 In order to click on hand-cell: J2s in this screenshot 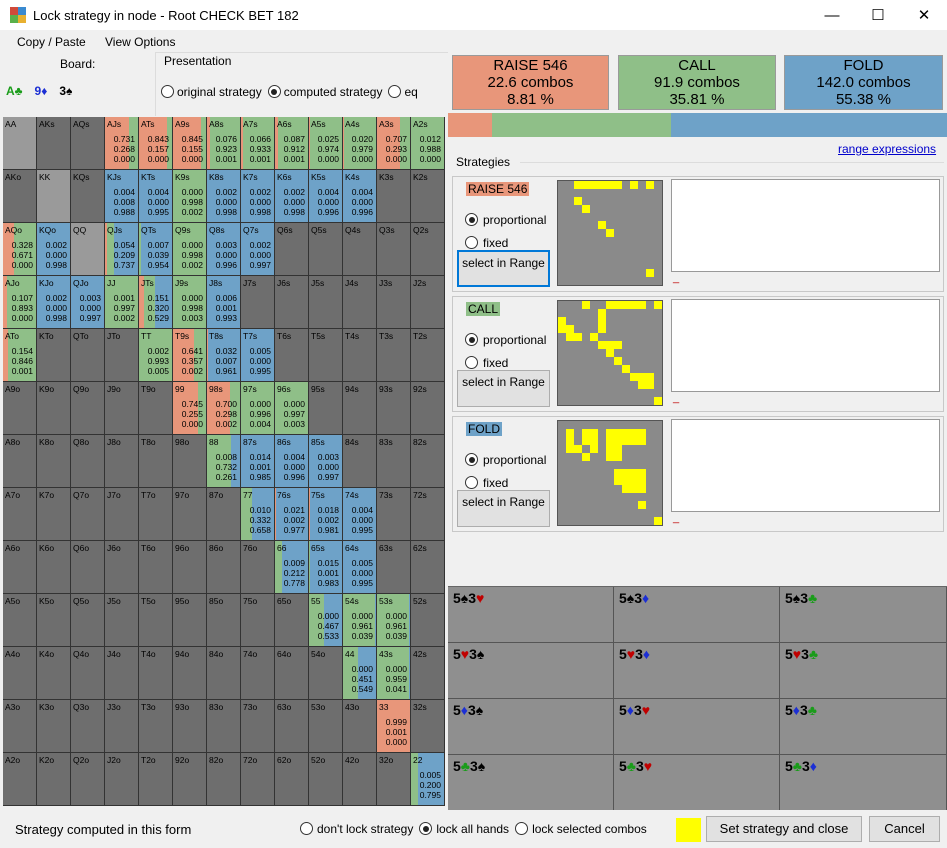, I will do `click(428, 302)`.